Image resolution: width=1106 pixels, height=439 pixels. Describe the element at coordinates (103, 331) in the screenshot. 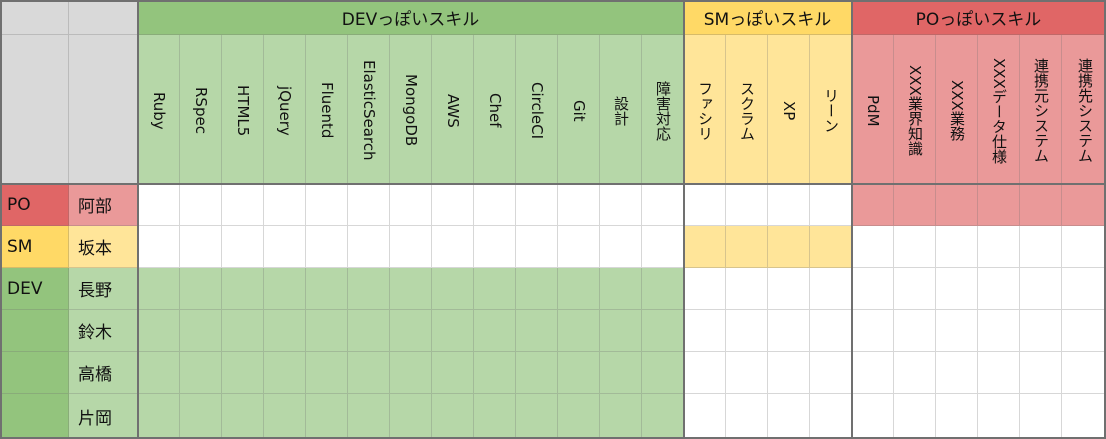

I see `member-name-cell: 鈴木` at that location.